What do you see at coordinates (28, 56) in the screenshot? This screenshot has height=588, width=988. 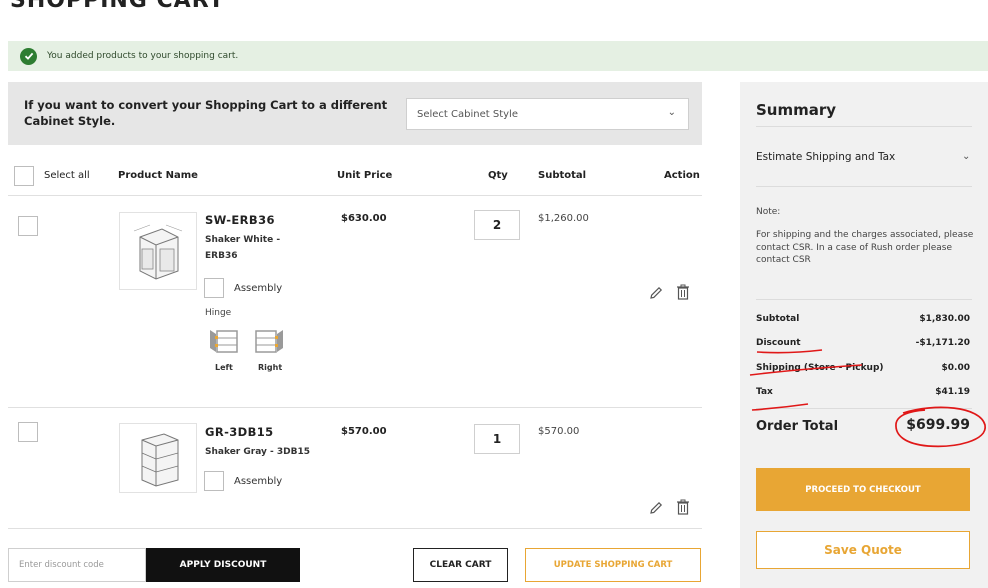 I see `check-circle-icon` at bounding box center [28, 56].